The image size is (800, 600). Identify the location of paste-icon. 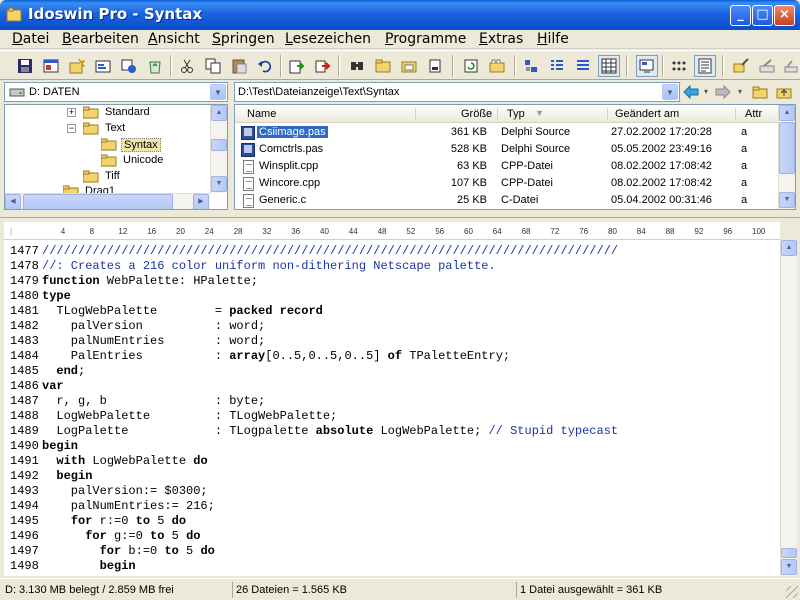
(239, 66).